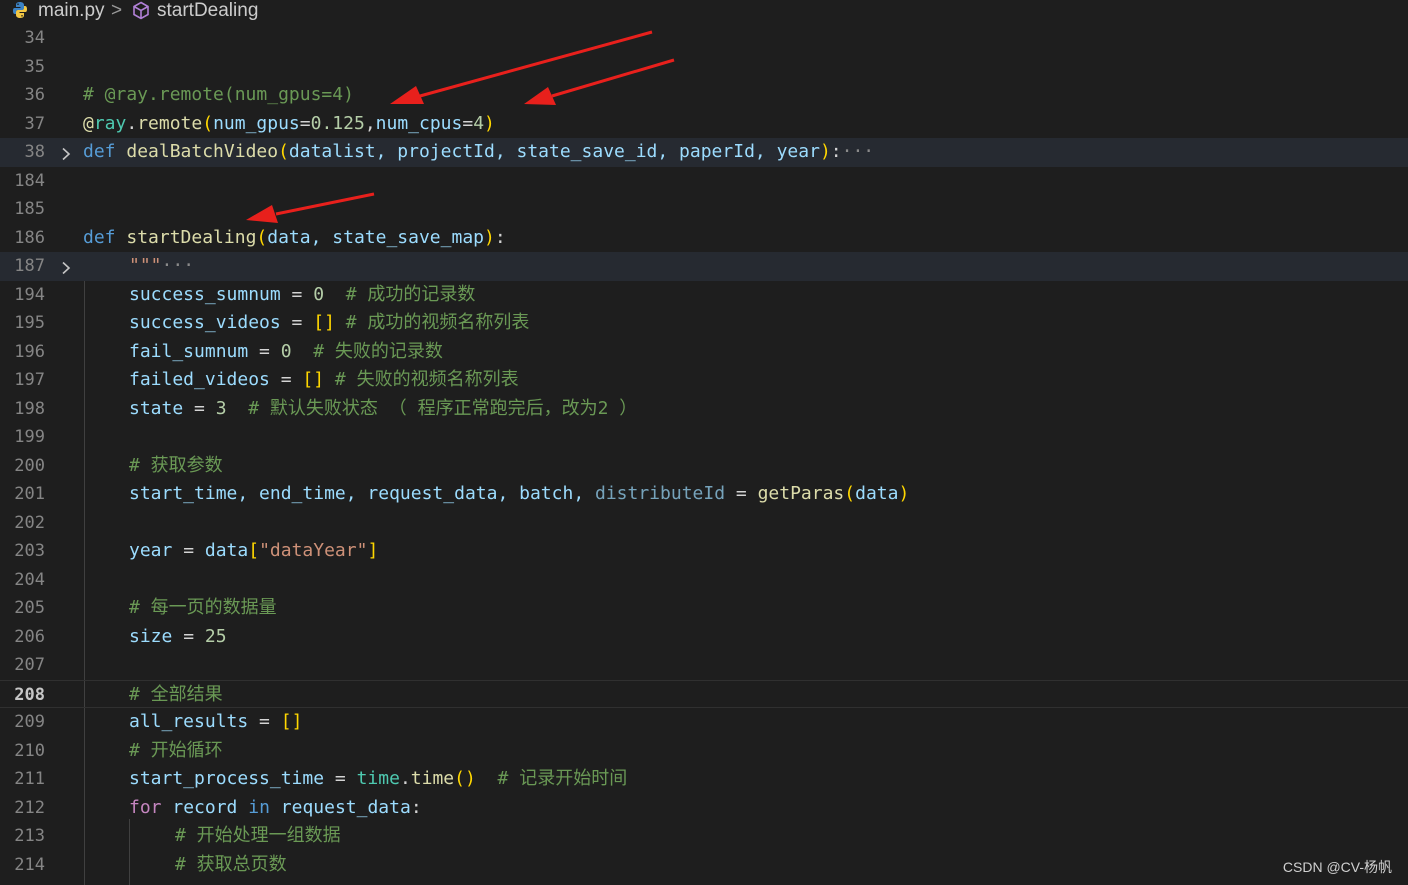 The image size is (1408, 885). Describe the element at coordinates (253, 551) in the screenshot. I see `code-text: year = data["dataYear"]` at that location.